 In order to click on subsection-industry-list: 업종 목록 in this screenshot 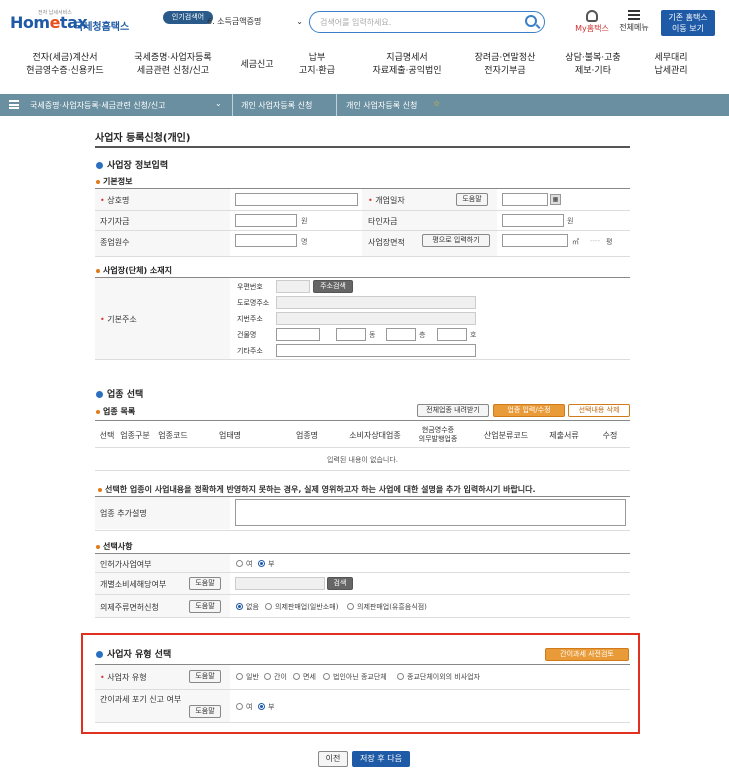, I will do `click(115, 411)`.